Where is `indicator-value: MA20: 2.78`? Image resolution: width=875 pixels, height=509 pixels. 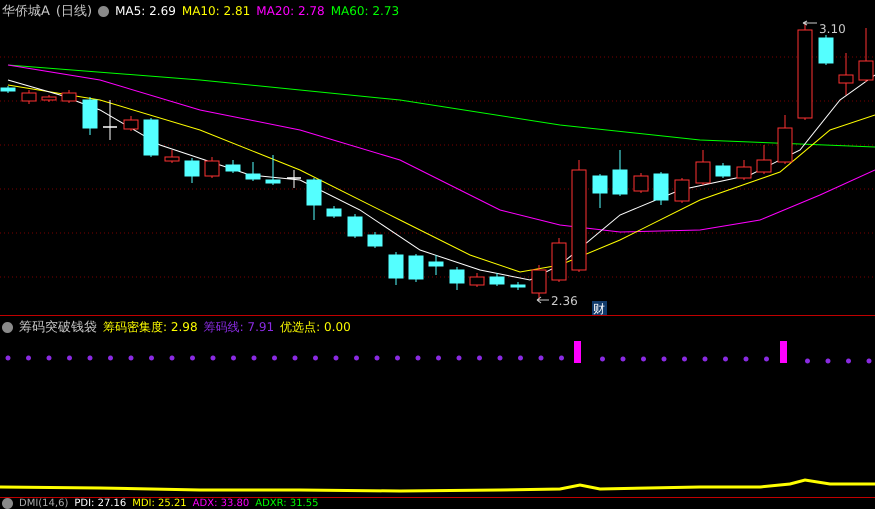
indicator-value: MA20: 2.78 is located at coordinates (290, 11).